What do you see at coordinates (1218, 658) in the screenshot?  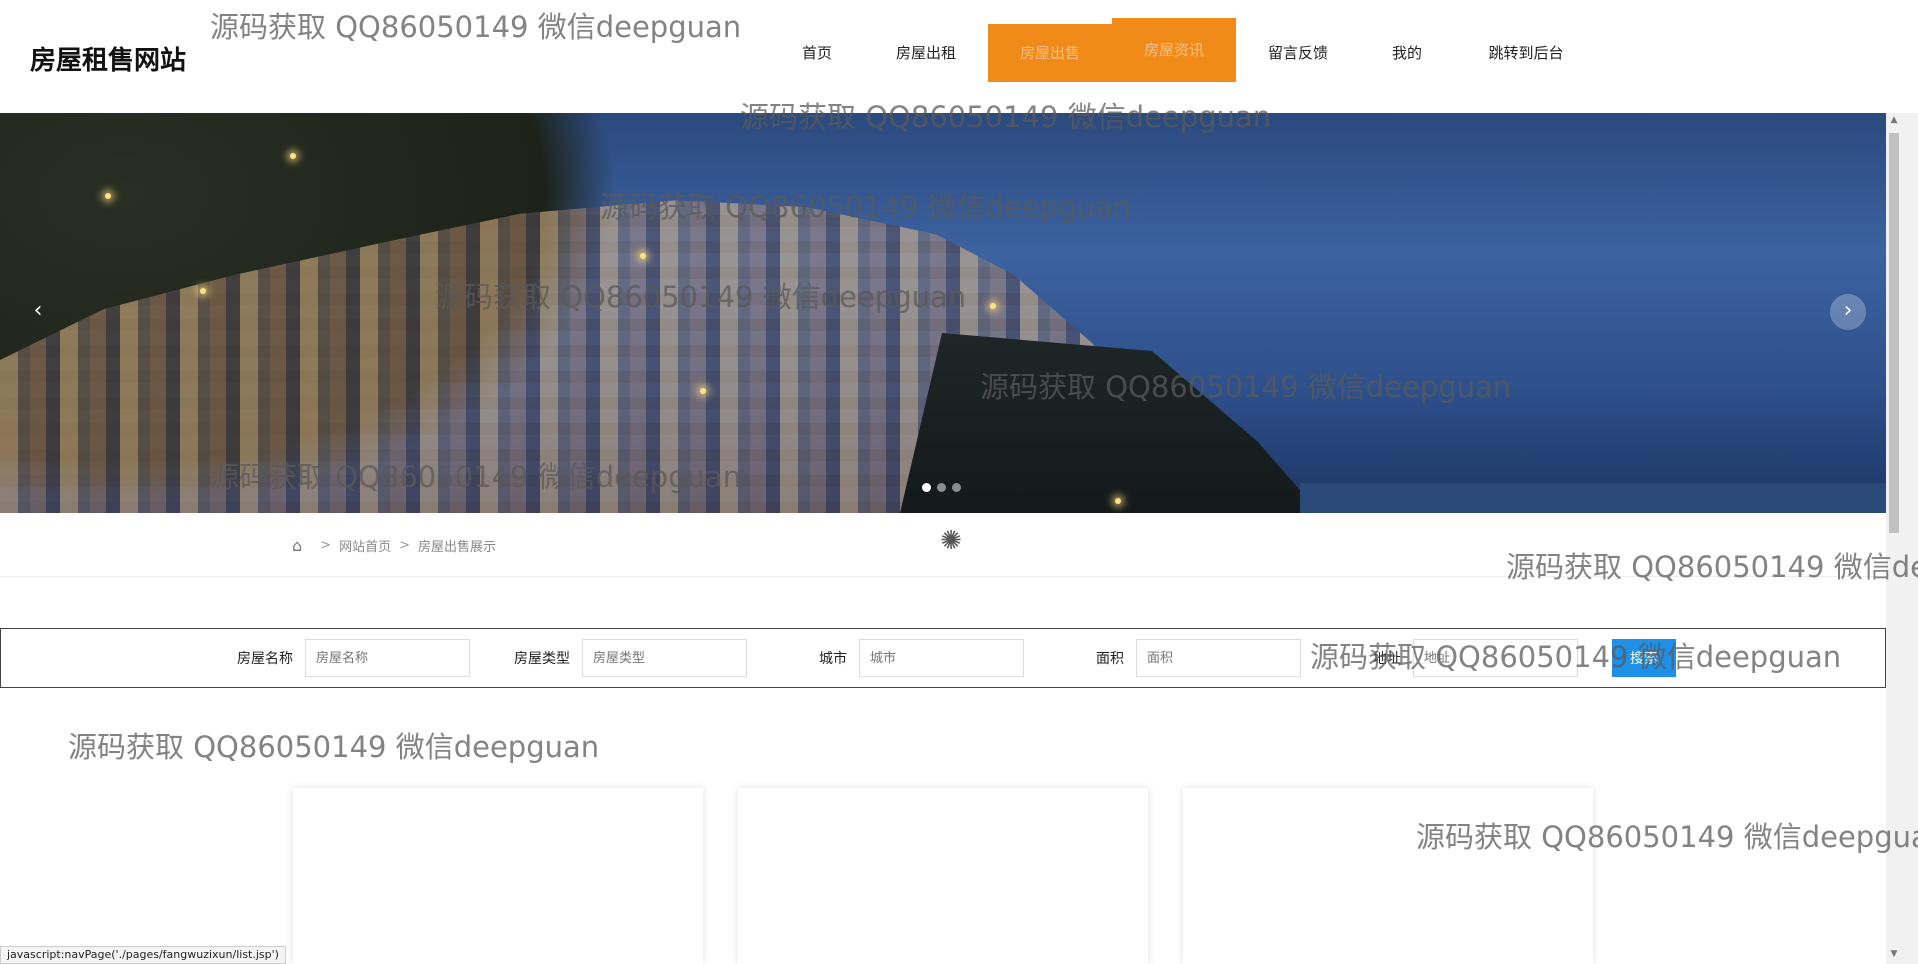 I see `area-input` at bounding box center [1218, 658].